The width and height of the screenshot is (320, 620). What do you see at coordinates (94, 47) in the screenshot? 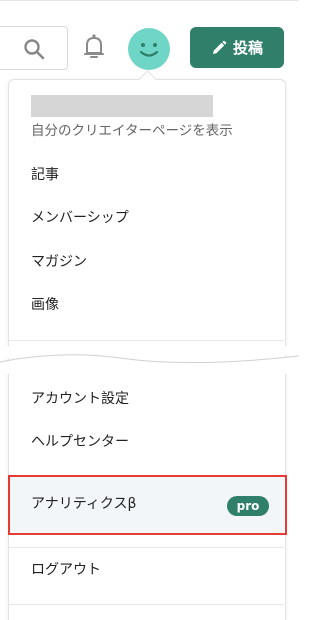
I see `bell-icon` at bounding box center [94, 47].